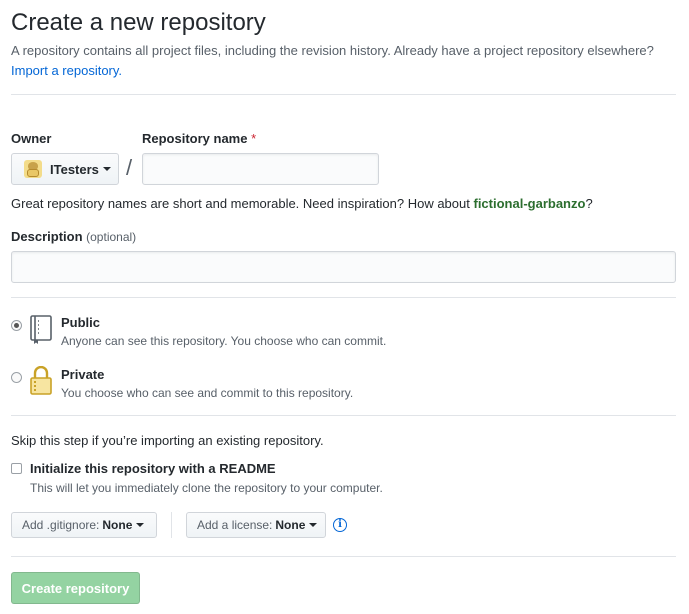  Describe the element at coordinates (61, 525) in the screenshot. I see `gitignore-label: Add .gitignore:` at that location.